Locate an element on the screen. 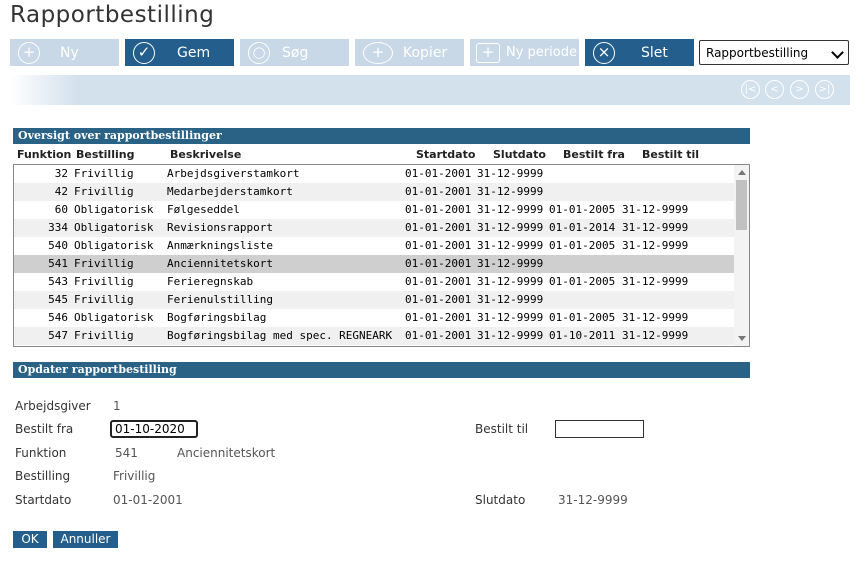 The height and width of the screenshot is (567, 867). new-period-button: + Ny periode is located at coordinates (524, 52).